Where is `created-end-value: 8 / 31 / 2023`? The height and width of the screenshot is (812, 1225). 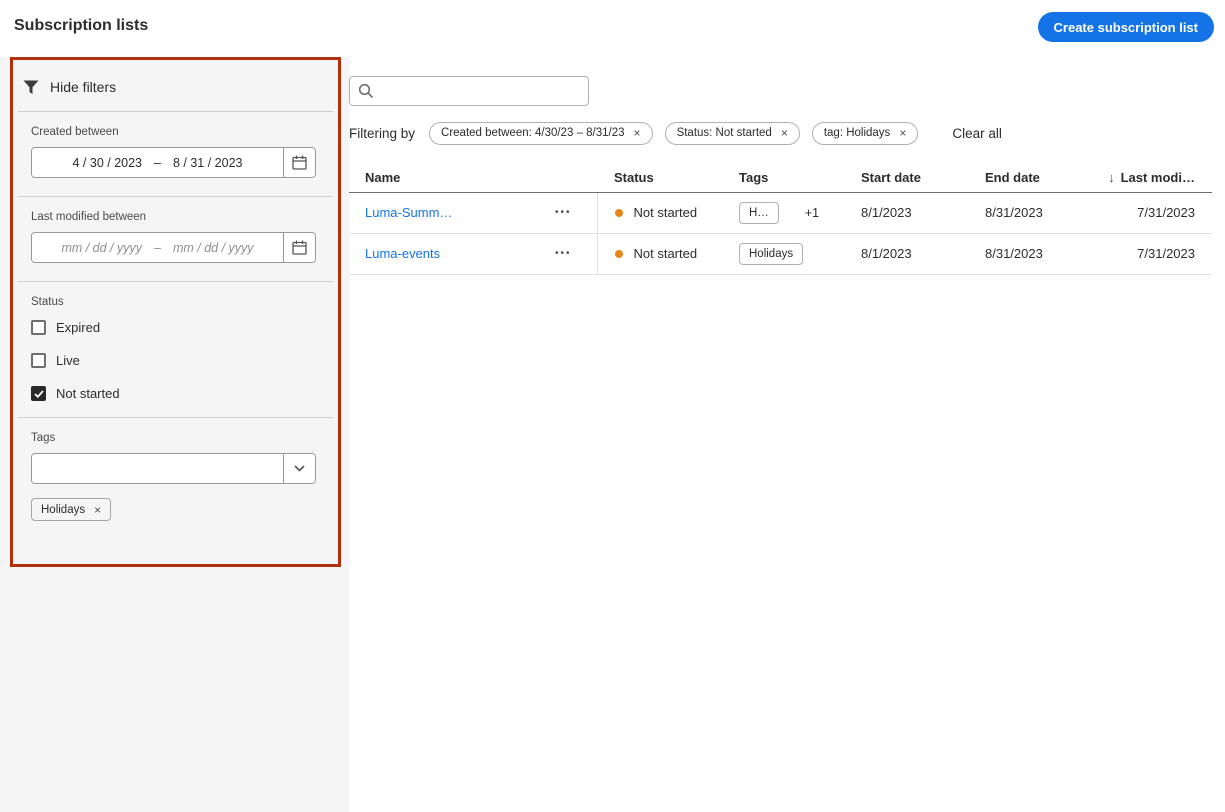
created-end-value: 8 / 31 / 2023 is located at coordinates (208, 163).